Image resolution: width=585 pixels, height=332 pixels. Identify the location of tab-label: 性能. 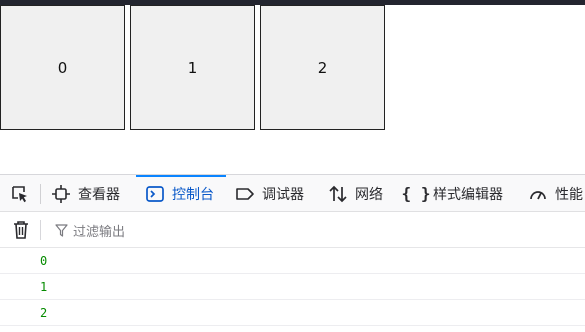
(569, 194).